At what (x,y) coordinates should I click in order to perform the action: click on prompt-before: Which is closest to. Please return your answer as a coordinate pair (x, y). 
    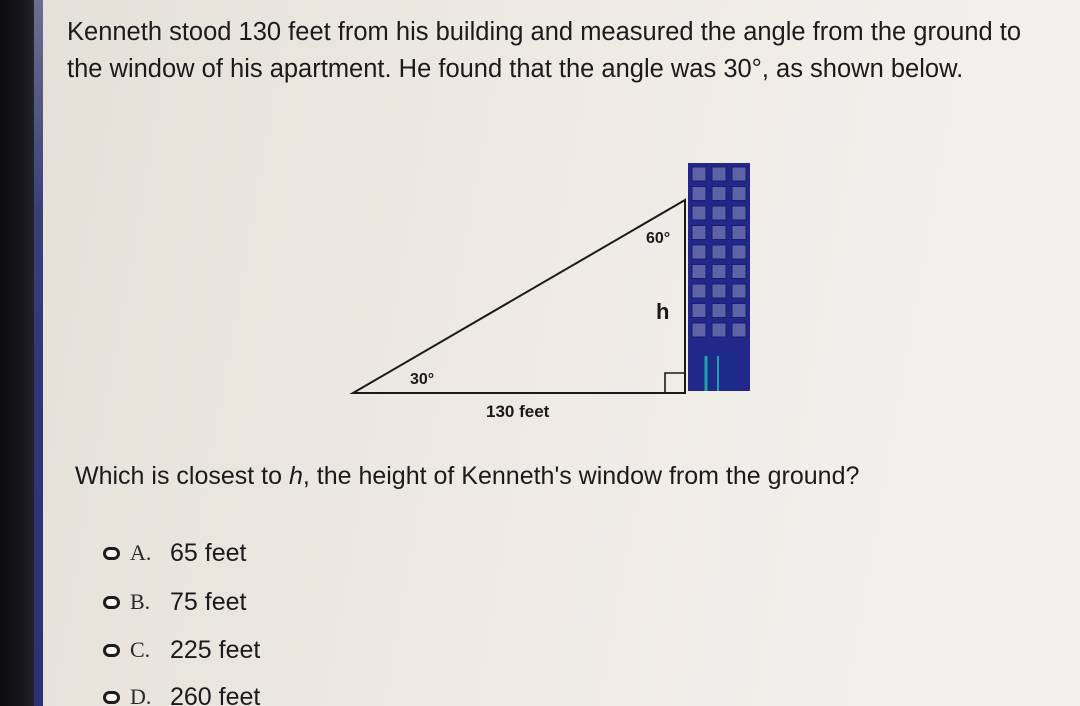
    Looking at the image, I should click on (182, 476).